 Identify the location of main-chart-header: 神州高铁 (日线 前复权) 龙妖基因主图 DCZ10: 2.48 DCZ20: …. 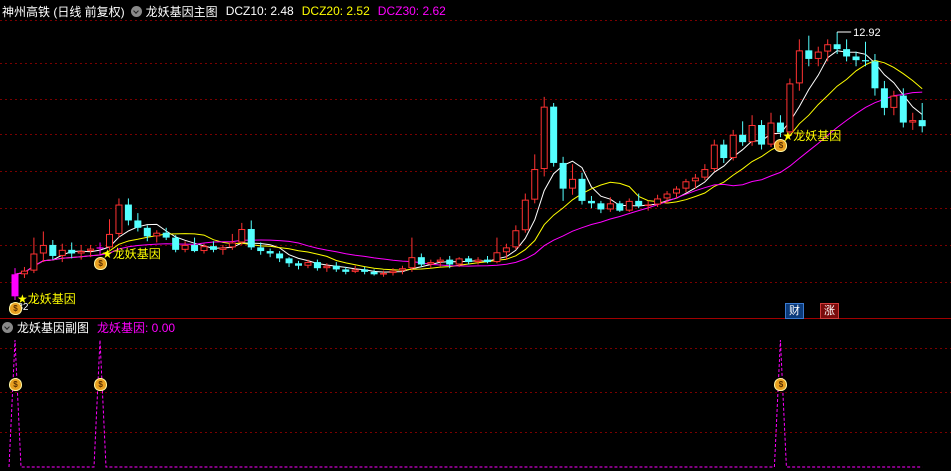
(224, 11).